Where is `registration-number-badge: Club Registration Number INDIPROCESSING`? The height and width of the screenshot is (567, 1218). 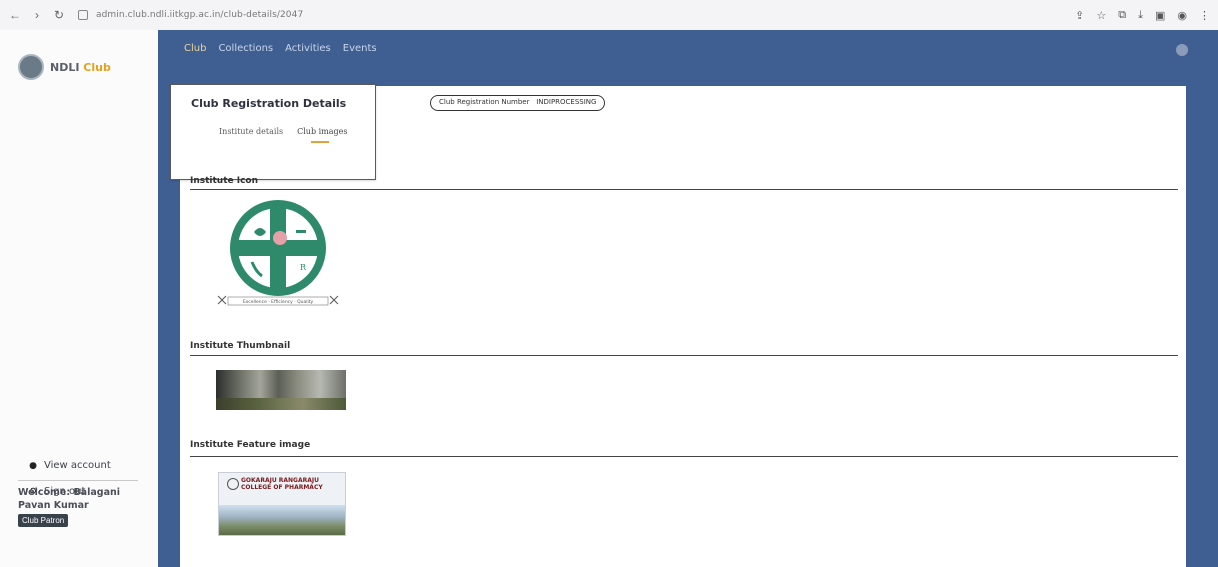
registration-number-badge: Club Registration Number INDIPROCESSING is located at coordinates (518, 103).